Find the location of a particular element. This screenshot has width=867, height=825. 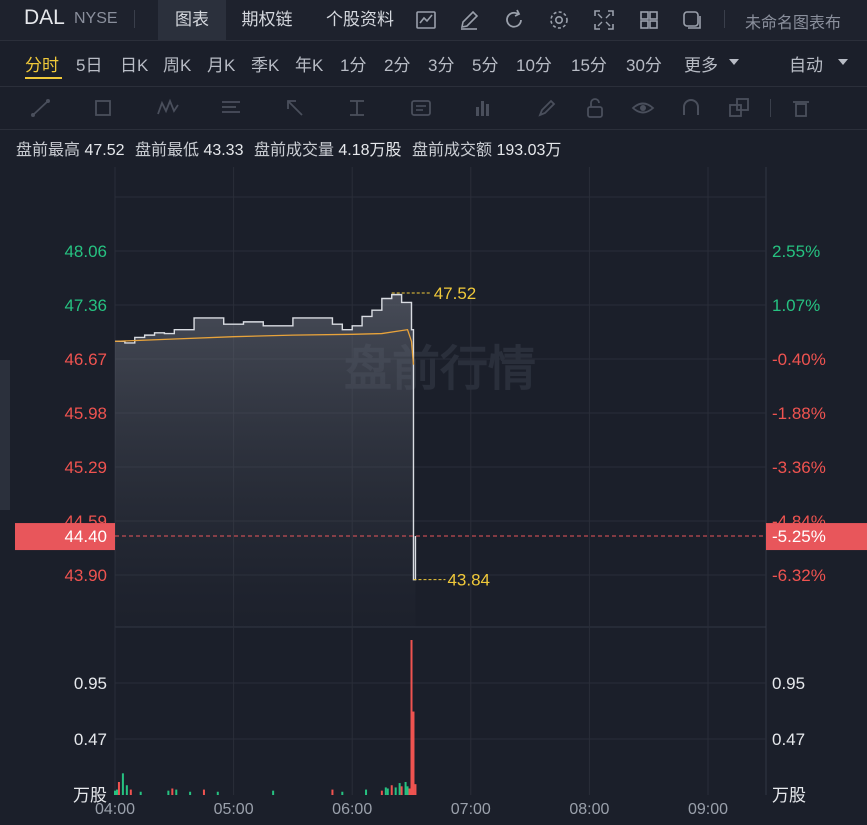

price-tick-label: 47.36 is located at coordinates (85, 305).